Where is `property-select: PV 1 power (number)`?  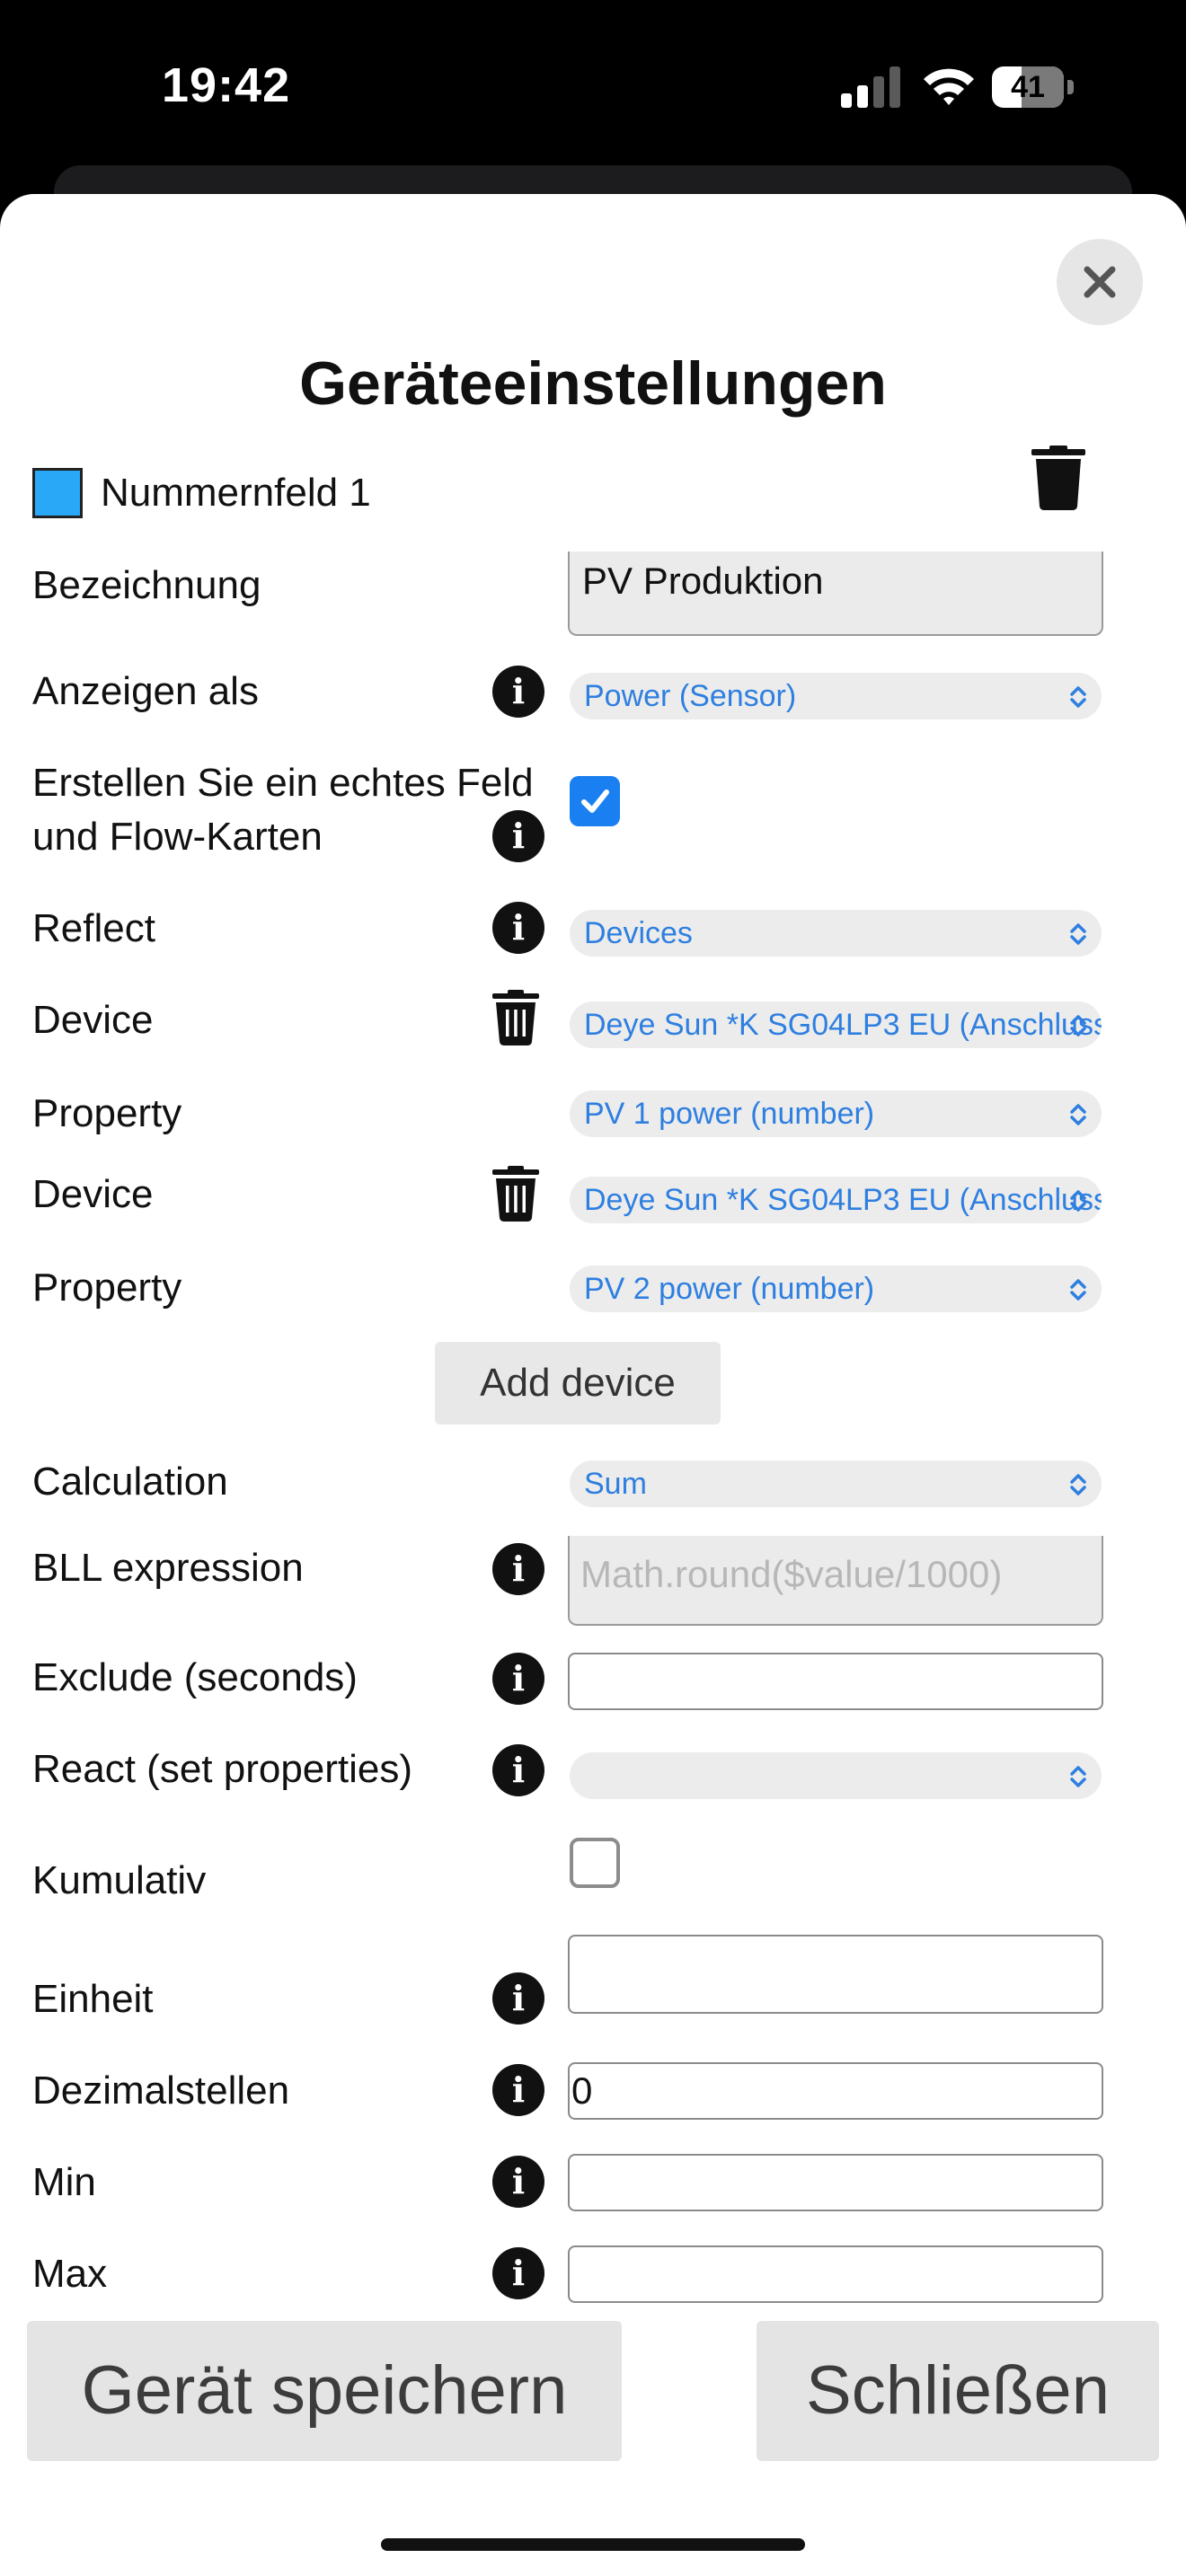 property-select: PV 1 power (number) is located at coordinates (836, 1113).